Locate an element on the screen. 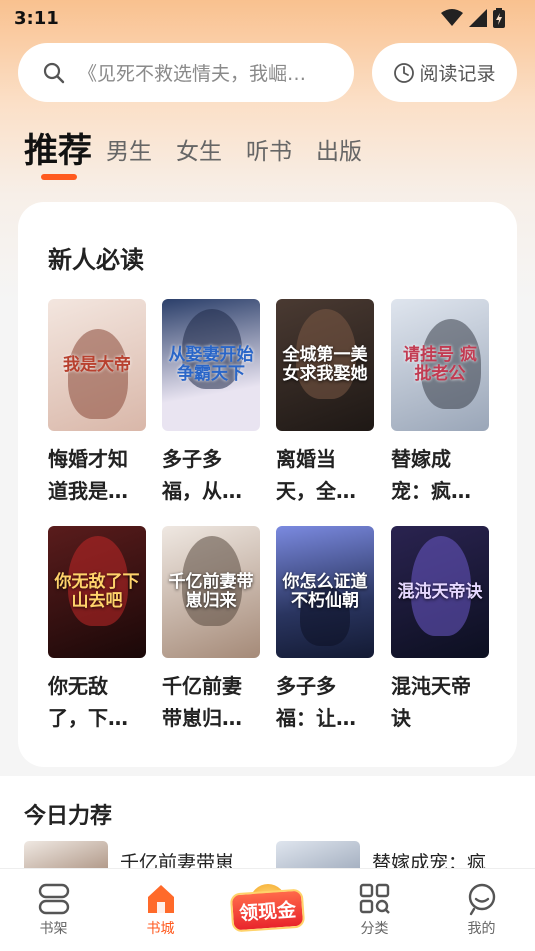 This screenshot has width=535, height=951. book-cover: 你无敌了下山去吧 is located at coordinates (97, 592).